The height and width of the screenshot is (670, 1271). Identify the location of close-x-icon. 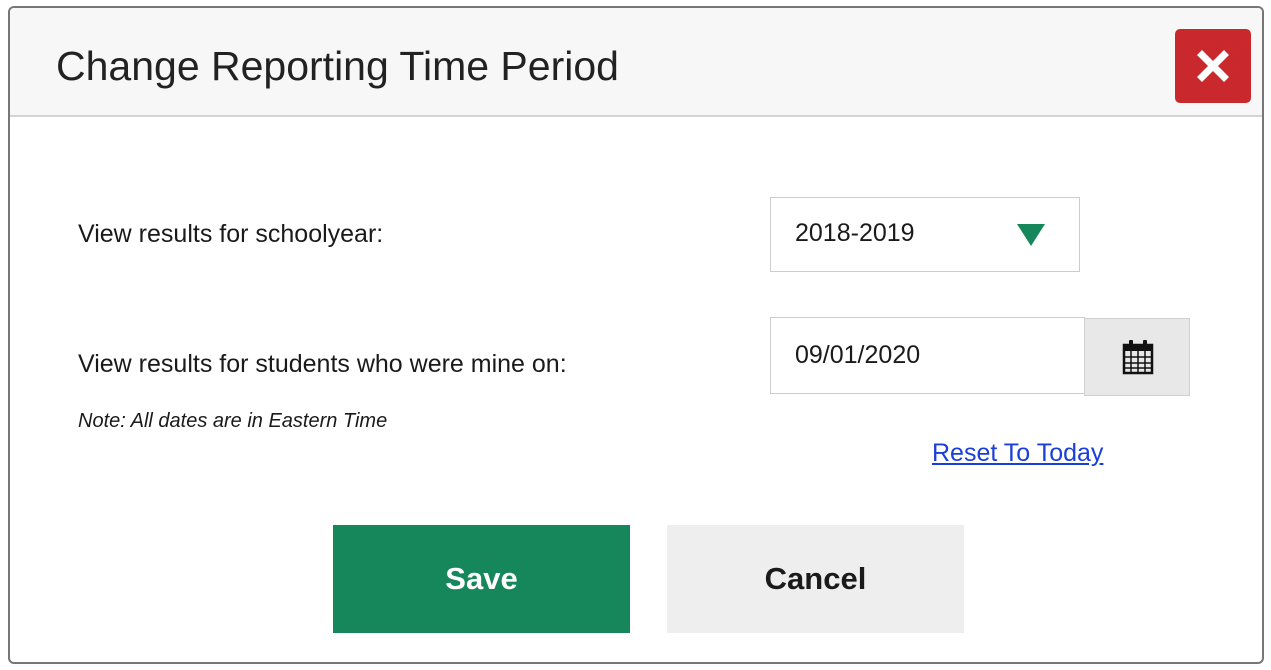
(1213, 66).